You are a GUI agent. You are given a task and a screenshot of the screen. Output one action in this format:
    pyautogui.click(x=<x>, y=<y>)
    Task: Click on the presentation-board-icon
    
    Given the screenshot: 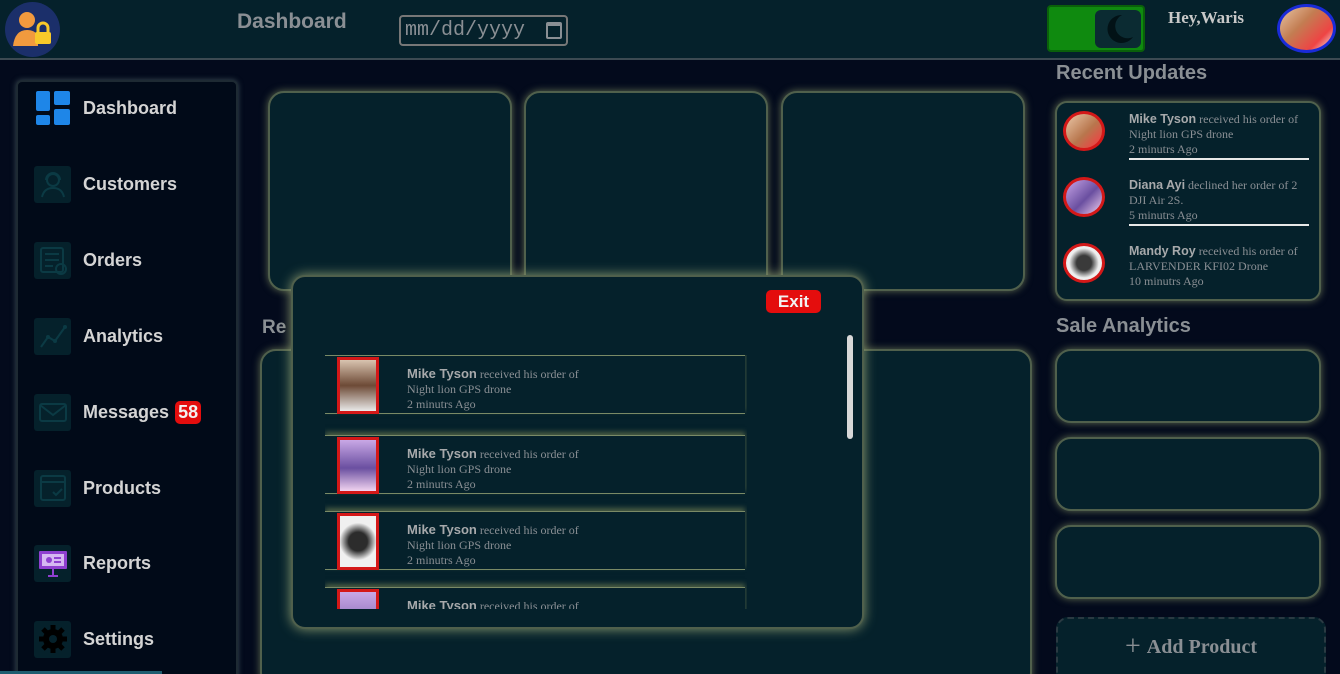 What is the action you would take?
    pyautogui.click(x=52, y=563)
    